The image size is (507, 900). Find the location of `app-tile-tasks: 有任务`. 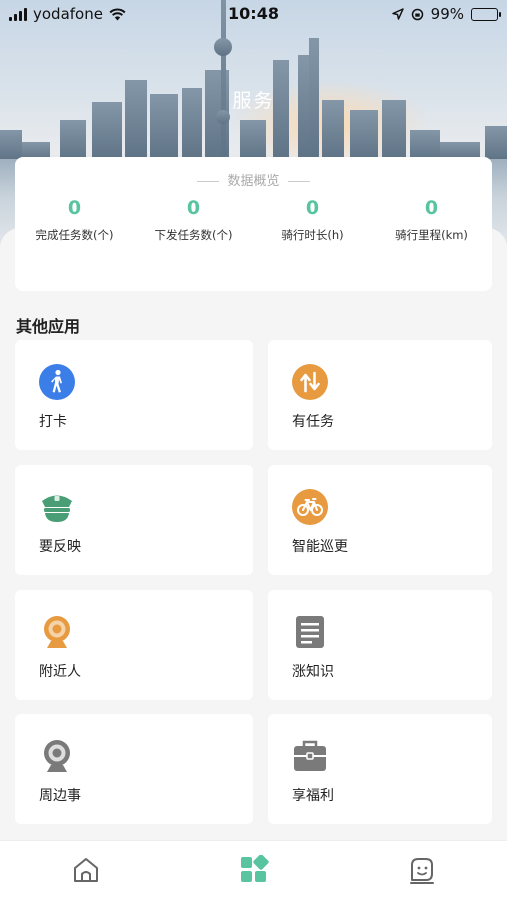

app-tile-tasks: 有任务 is located at coordinates (380, 395).